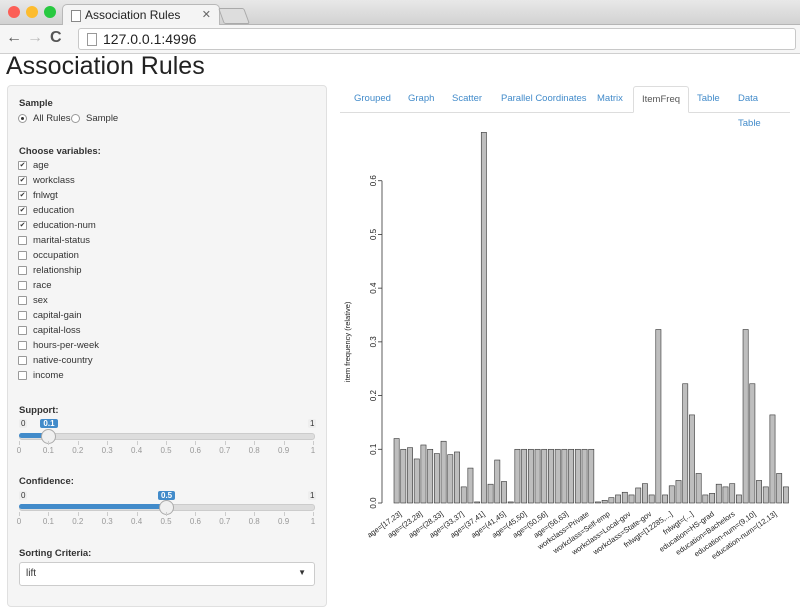 The height and width of the screenshot is (607, 800). What do you see at coordinates (373, 288) in the screenshot?
I see `y-tick-label: 0.4` at bounding box center [373, 288].